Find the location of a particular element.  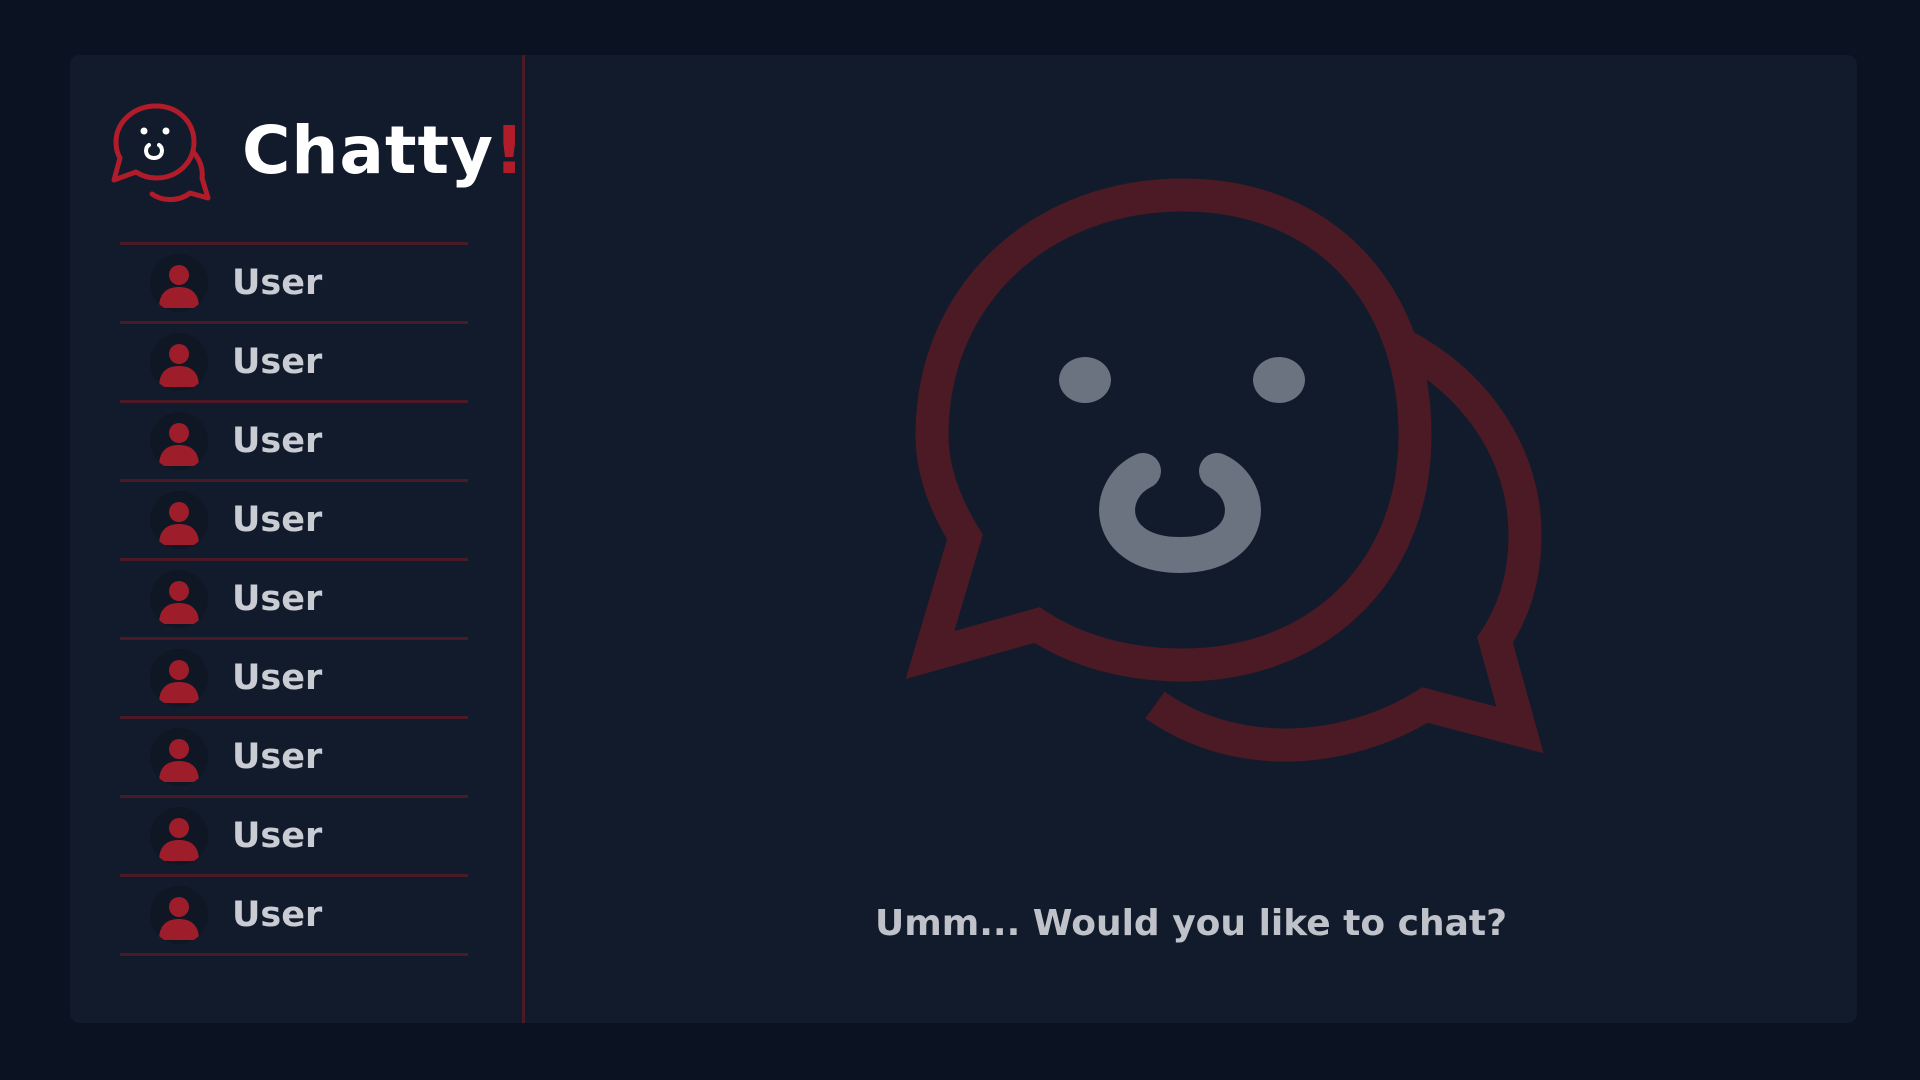

empty-state-prompt: Umm... Would you like to chat? is located at coordinates (1191, 923).